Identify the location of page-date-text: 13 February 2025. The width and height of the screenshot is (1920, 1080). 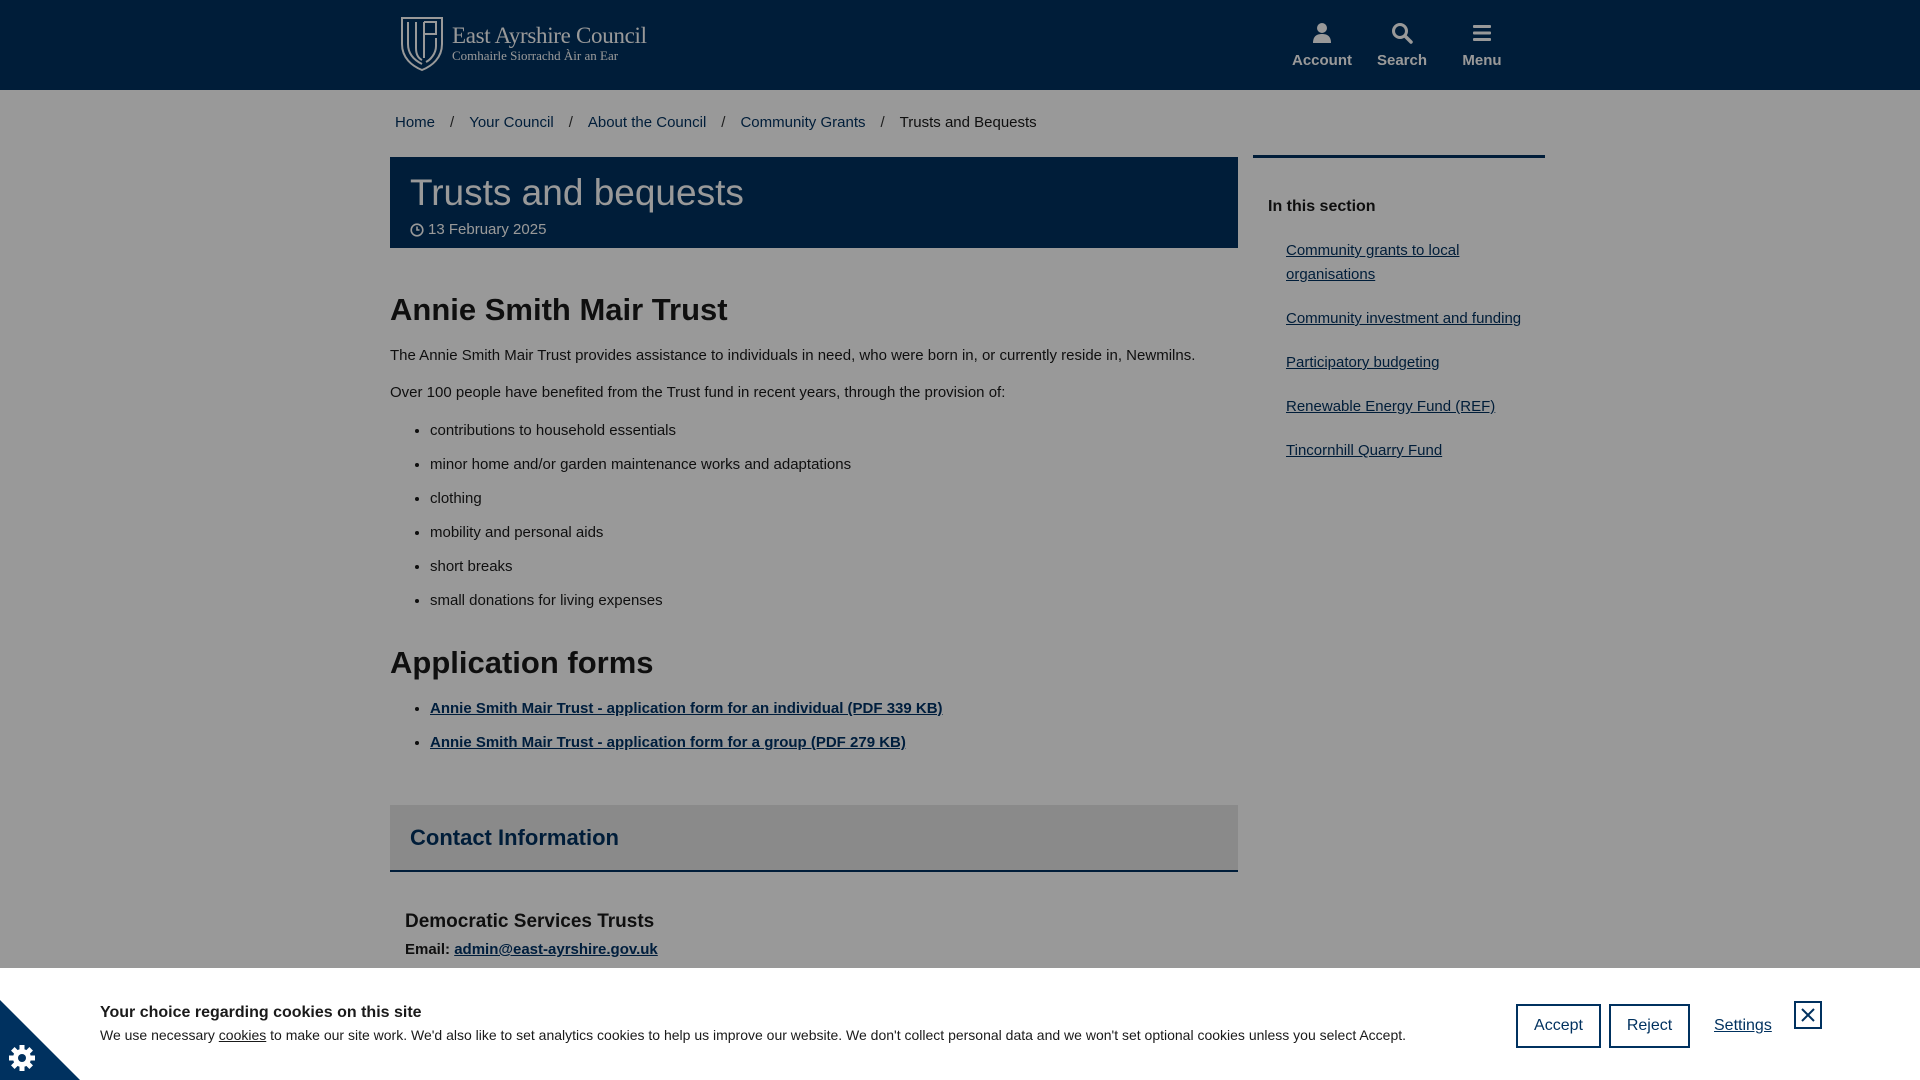
(487, 229).